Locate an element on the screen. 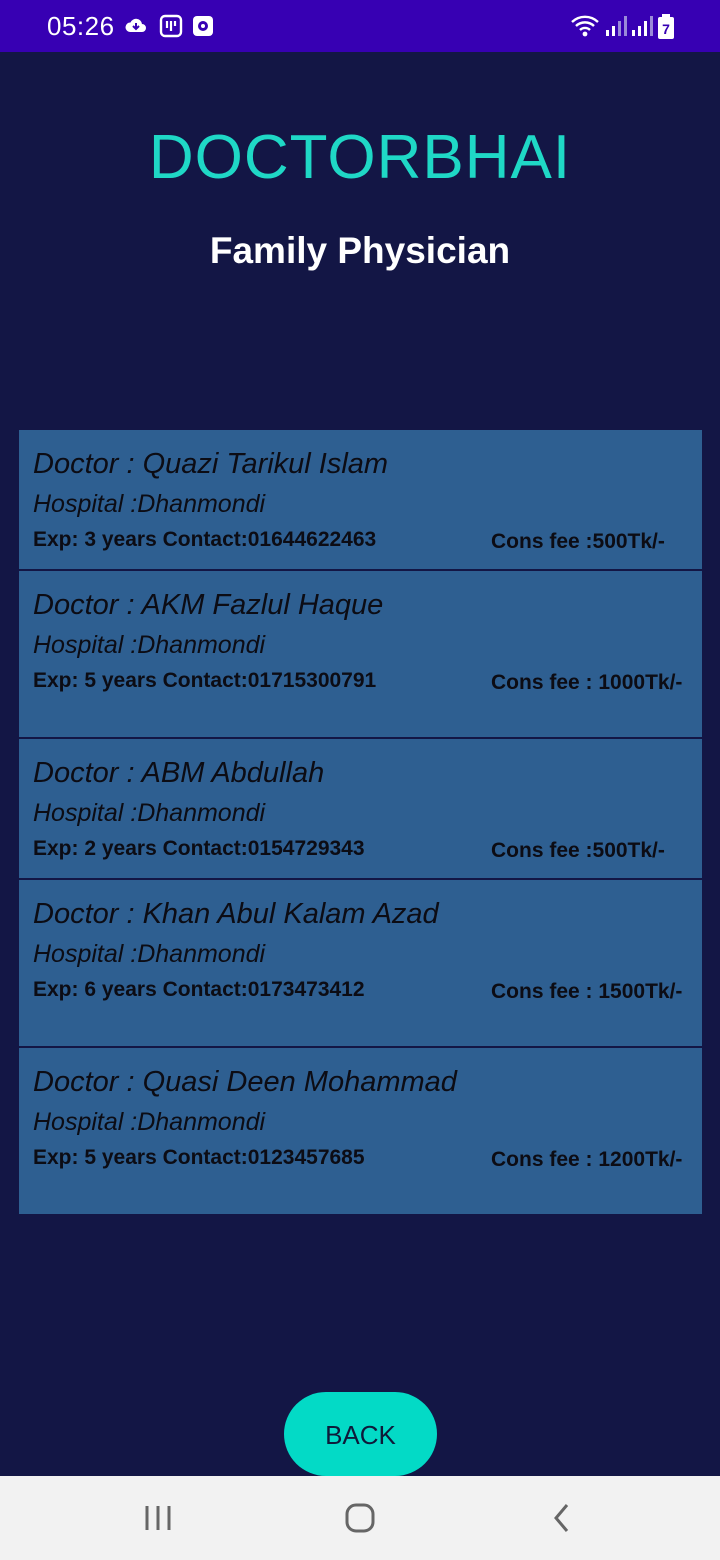  home-icon is located at coordinates (360, 1518).